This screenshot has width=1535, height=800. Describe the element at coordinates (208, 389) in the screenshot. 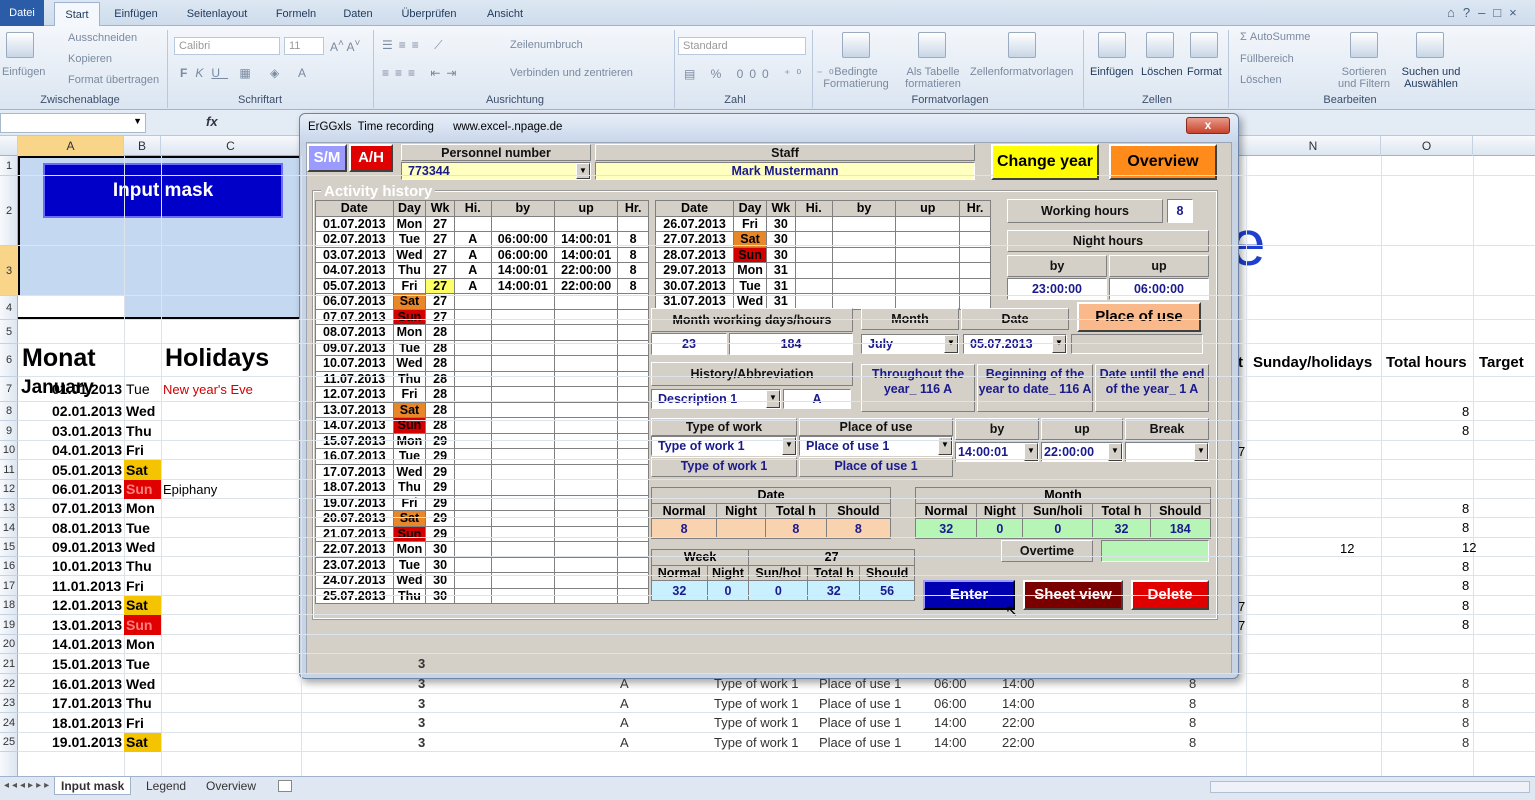

I see `cell-holiday-note: New year's Eve` at that location.